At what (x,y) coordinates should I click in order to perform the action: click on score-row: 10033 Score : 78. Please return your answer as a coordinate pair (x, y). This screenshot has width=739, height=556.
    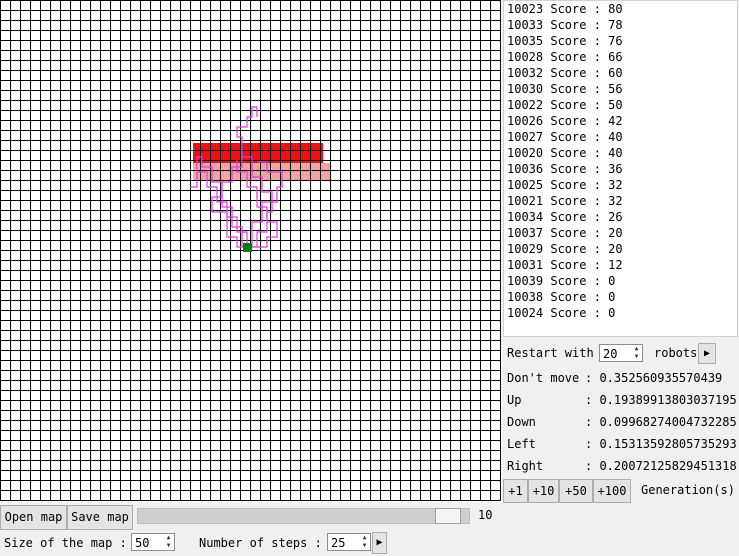
    Looking at the image, I should click on (620, 25).